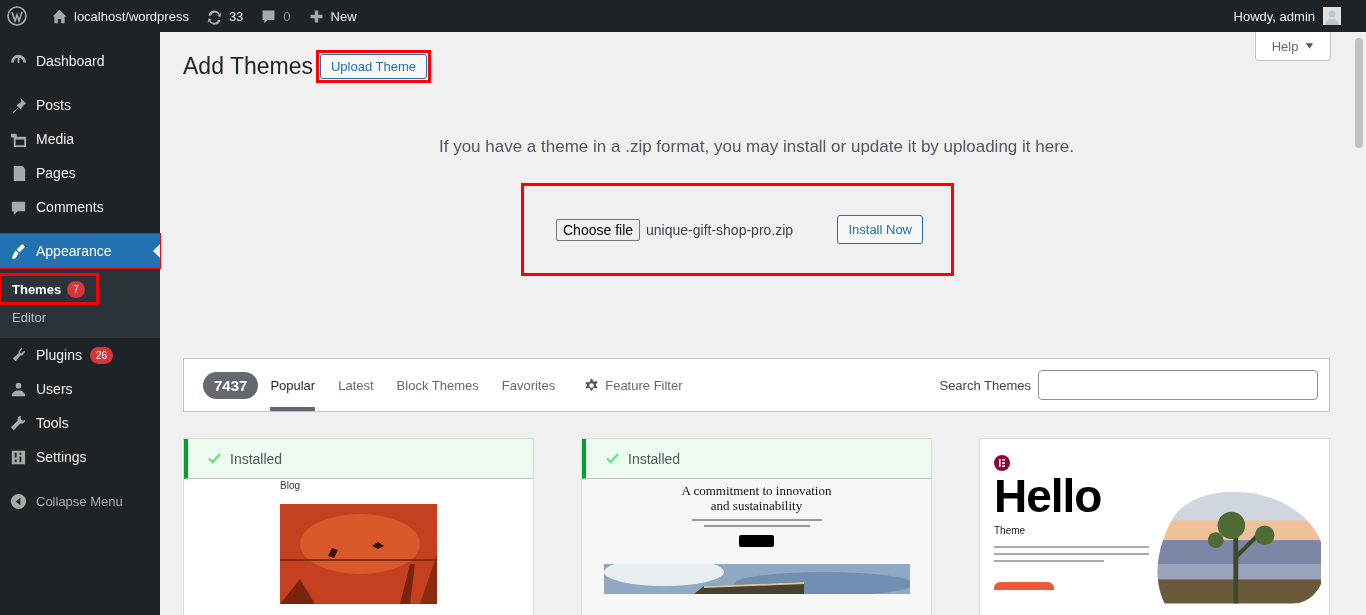  I want to click on choose-file-button: Choose file, so click(598, 229).